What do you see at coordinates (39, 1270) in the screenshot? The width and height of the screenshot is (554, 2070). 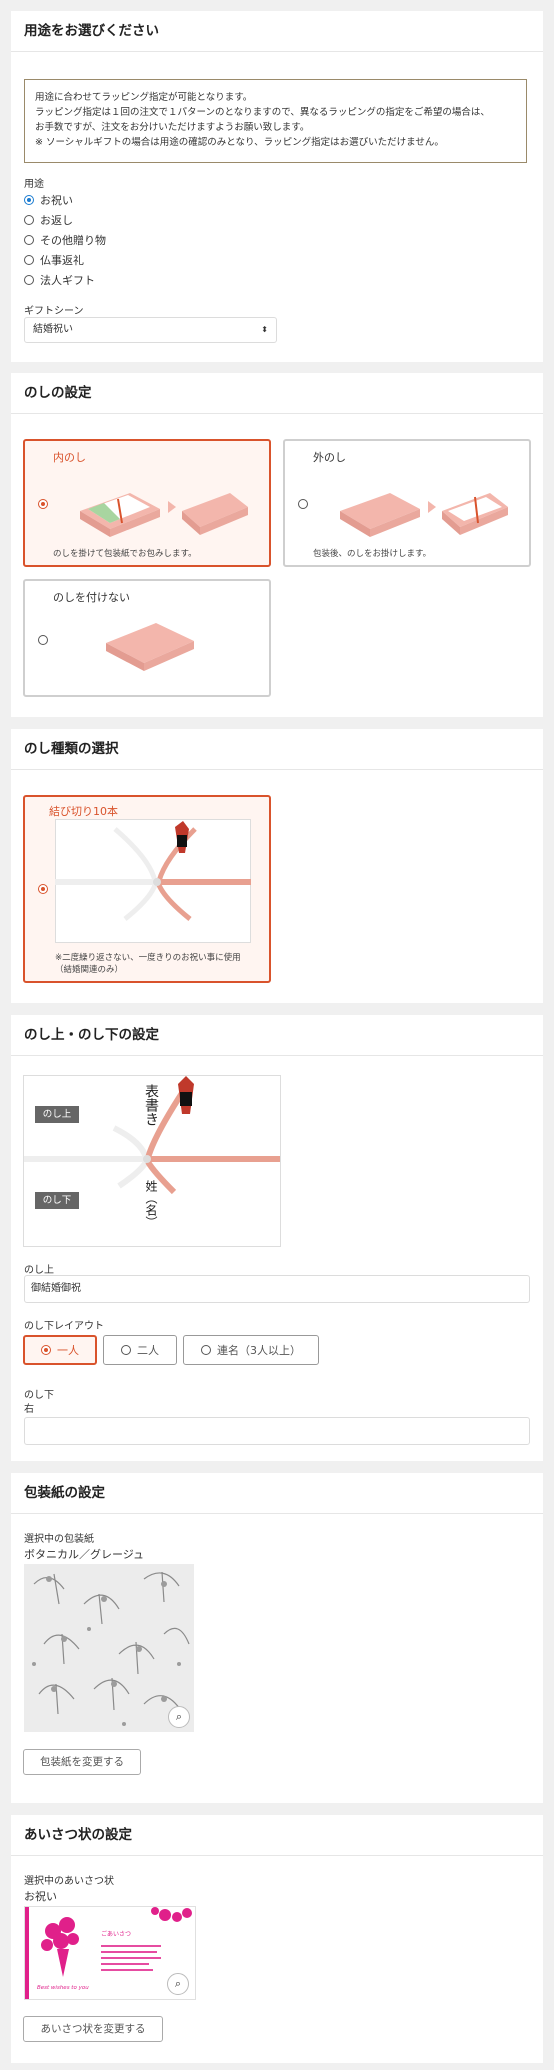 I see `noshi-upper-label: のし上` at bounding box center [39, 1270].